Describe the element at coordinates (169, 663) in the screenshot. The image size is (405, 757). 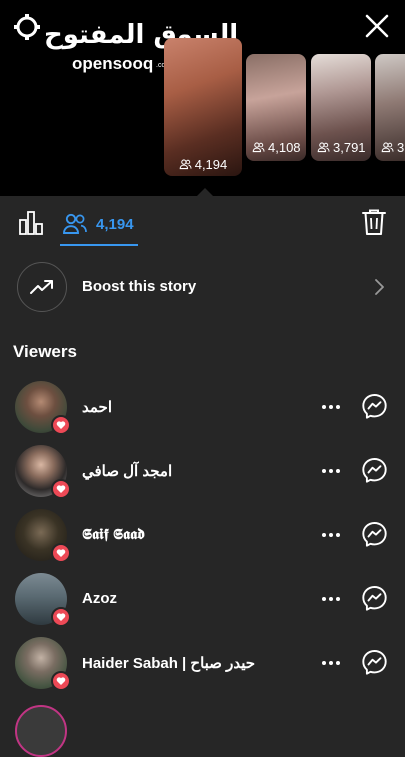
I see `viewer-name: Haider Sabah | حيدر صباح` at that location.